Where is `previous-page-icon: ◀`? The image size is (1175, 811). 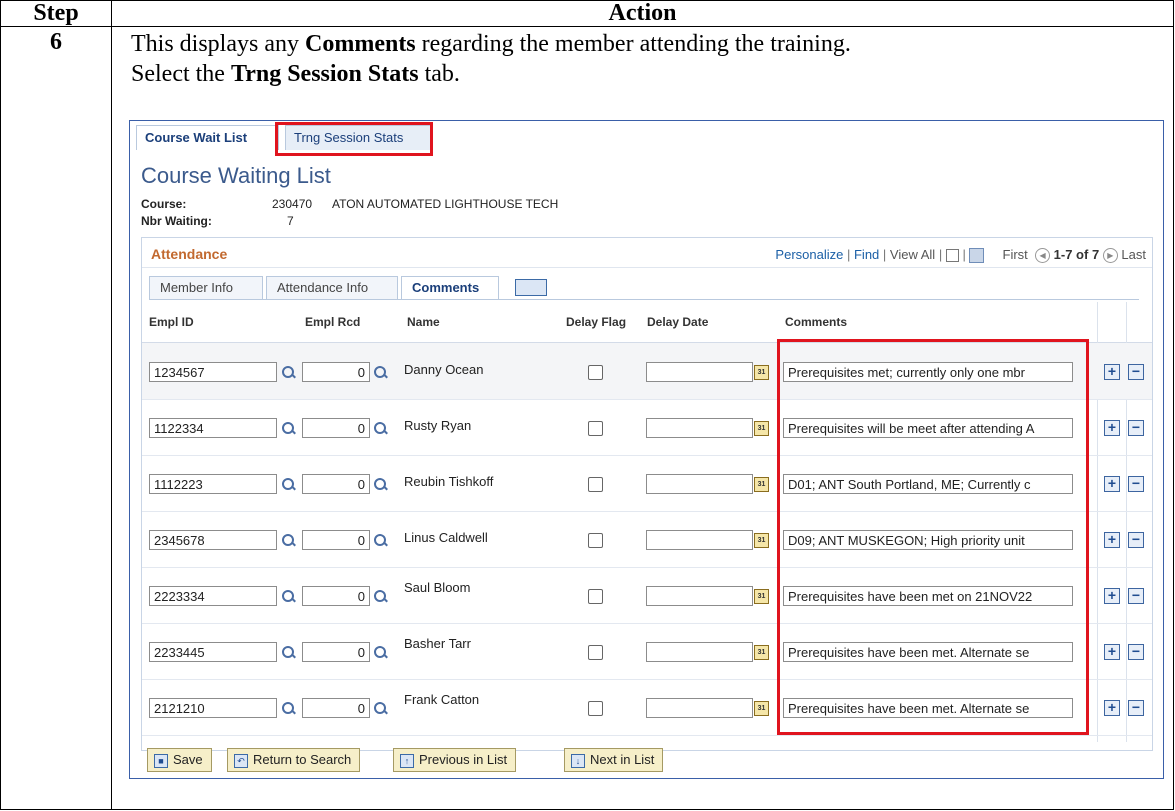 previous-page-icon: ◀ is located at coordinates (1043, 256).